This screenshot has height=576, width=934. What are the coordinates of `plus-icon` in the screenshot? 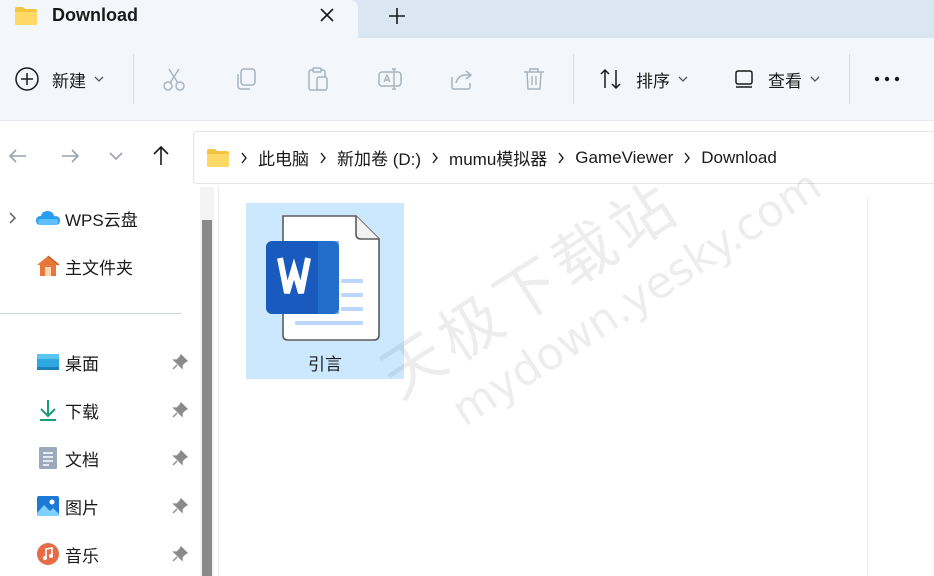 It's located at (397, 16).